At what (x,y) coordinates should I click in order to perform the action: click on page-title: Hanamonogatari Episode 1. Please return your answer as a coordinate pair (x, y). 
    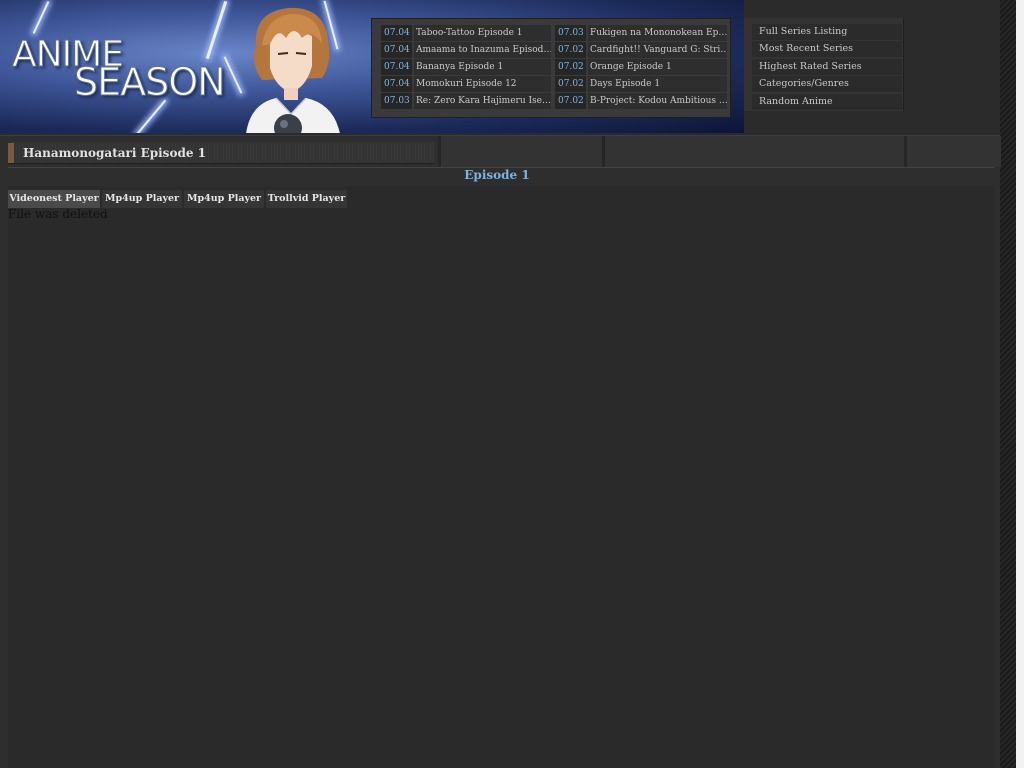
    Looking at the image, I should click on (114, 153).